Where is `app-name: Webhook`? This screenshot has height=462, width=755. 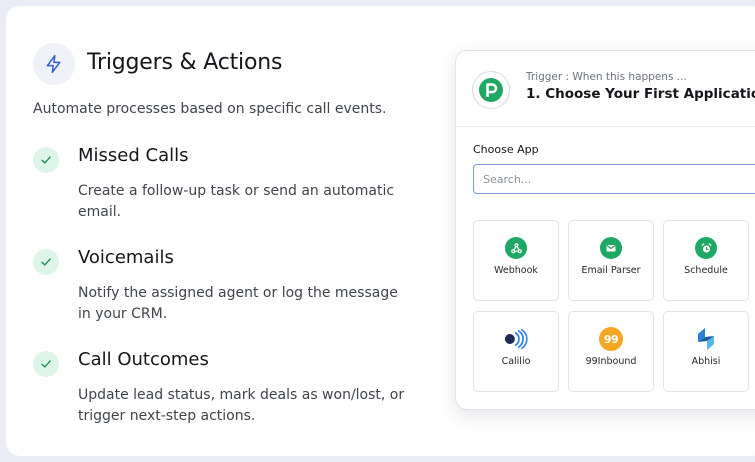
app-name: Webhook is located at coordinates (516, 270).